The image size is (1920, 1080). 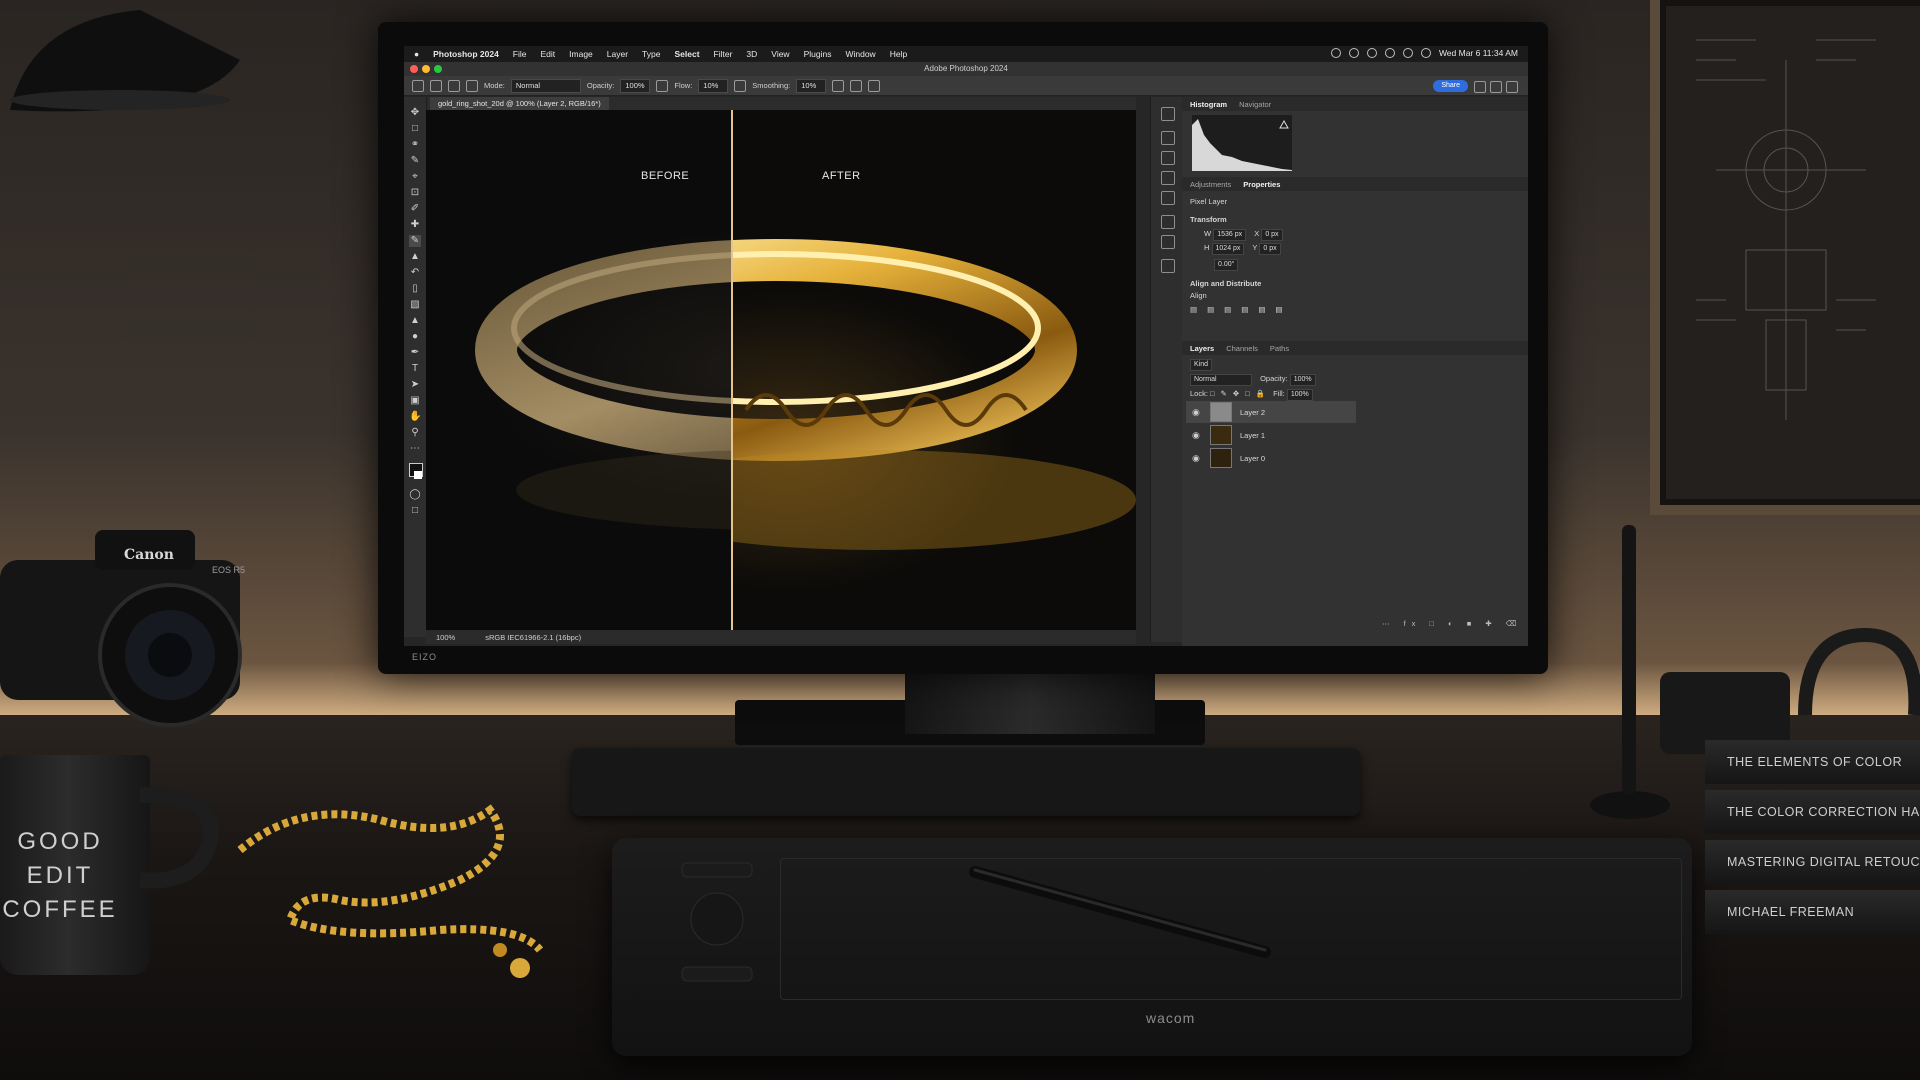 What do you see at coordinates (415, 449) in the screenshot?
I see `more-tools-icon: ⋯` at bounding box center [415, 449].